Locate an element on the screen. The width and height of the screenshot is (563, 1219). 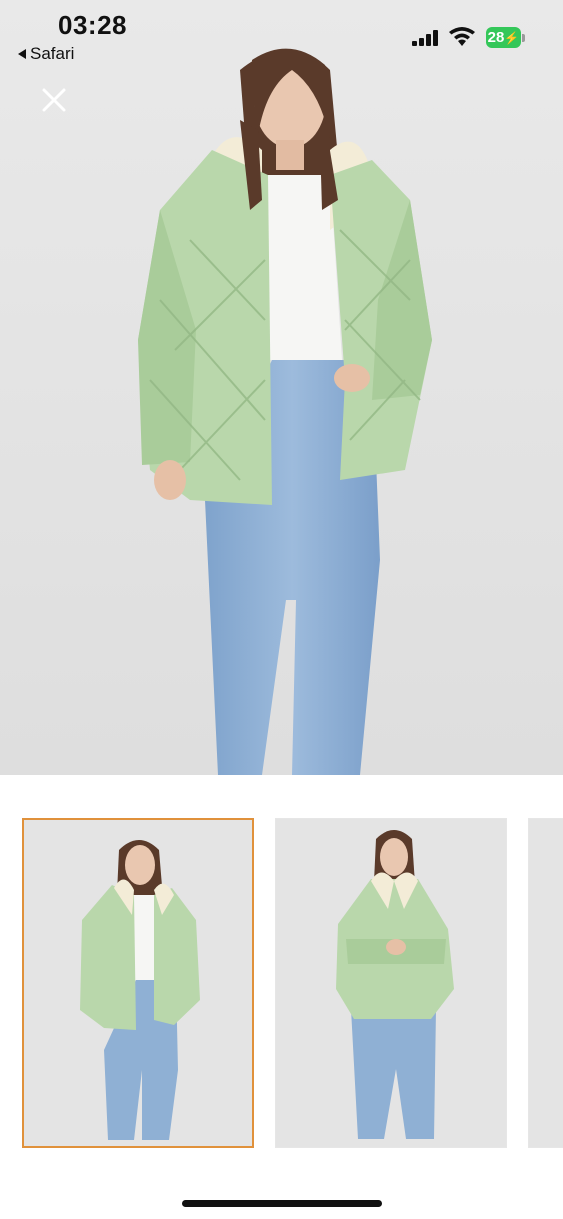
status-bar: 03:28 Safari 28 ⚡ is located at coordinates (281, 36).